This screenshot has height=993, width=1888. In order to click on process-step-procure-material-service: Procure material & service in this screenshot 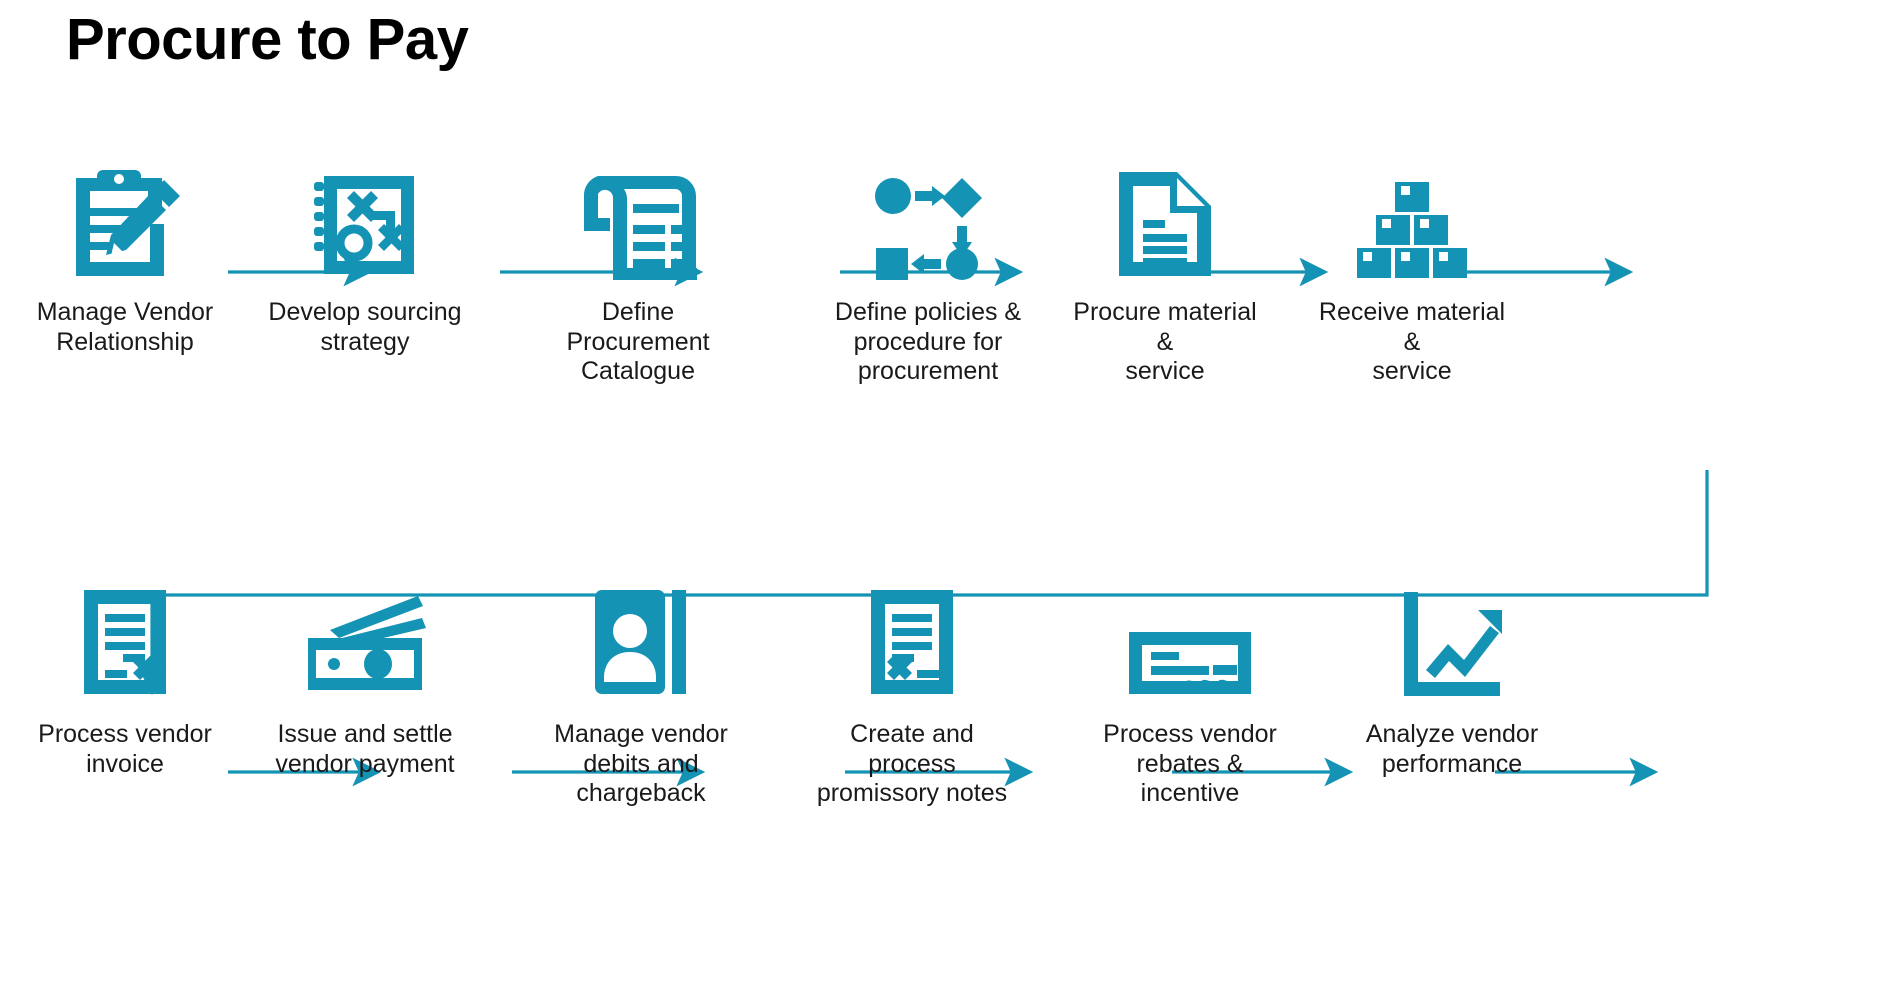, I will do `click(1165, 273)`.